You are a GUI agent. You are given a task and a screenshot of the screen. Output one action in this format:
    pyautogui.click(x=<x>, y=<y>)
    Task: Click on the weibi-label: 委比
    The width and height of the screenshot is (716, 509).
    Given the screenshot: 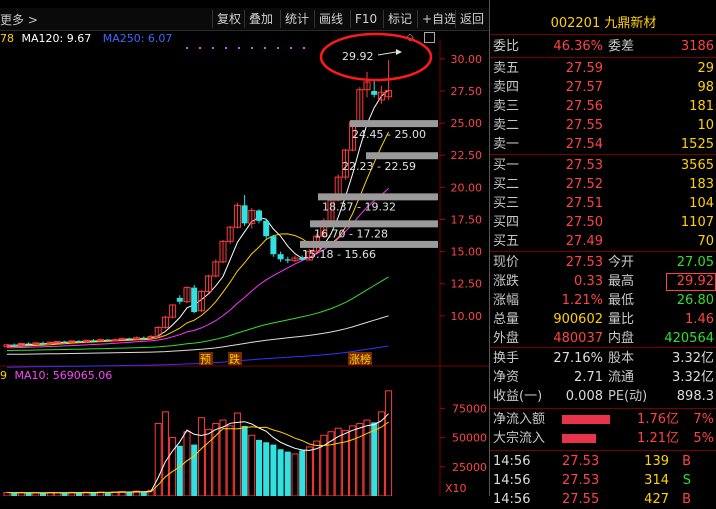 What is the action you would take?
    pyautogui.click(x=506, y=46)
    